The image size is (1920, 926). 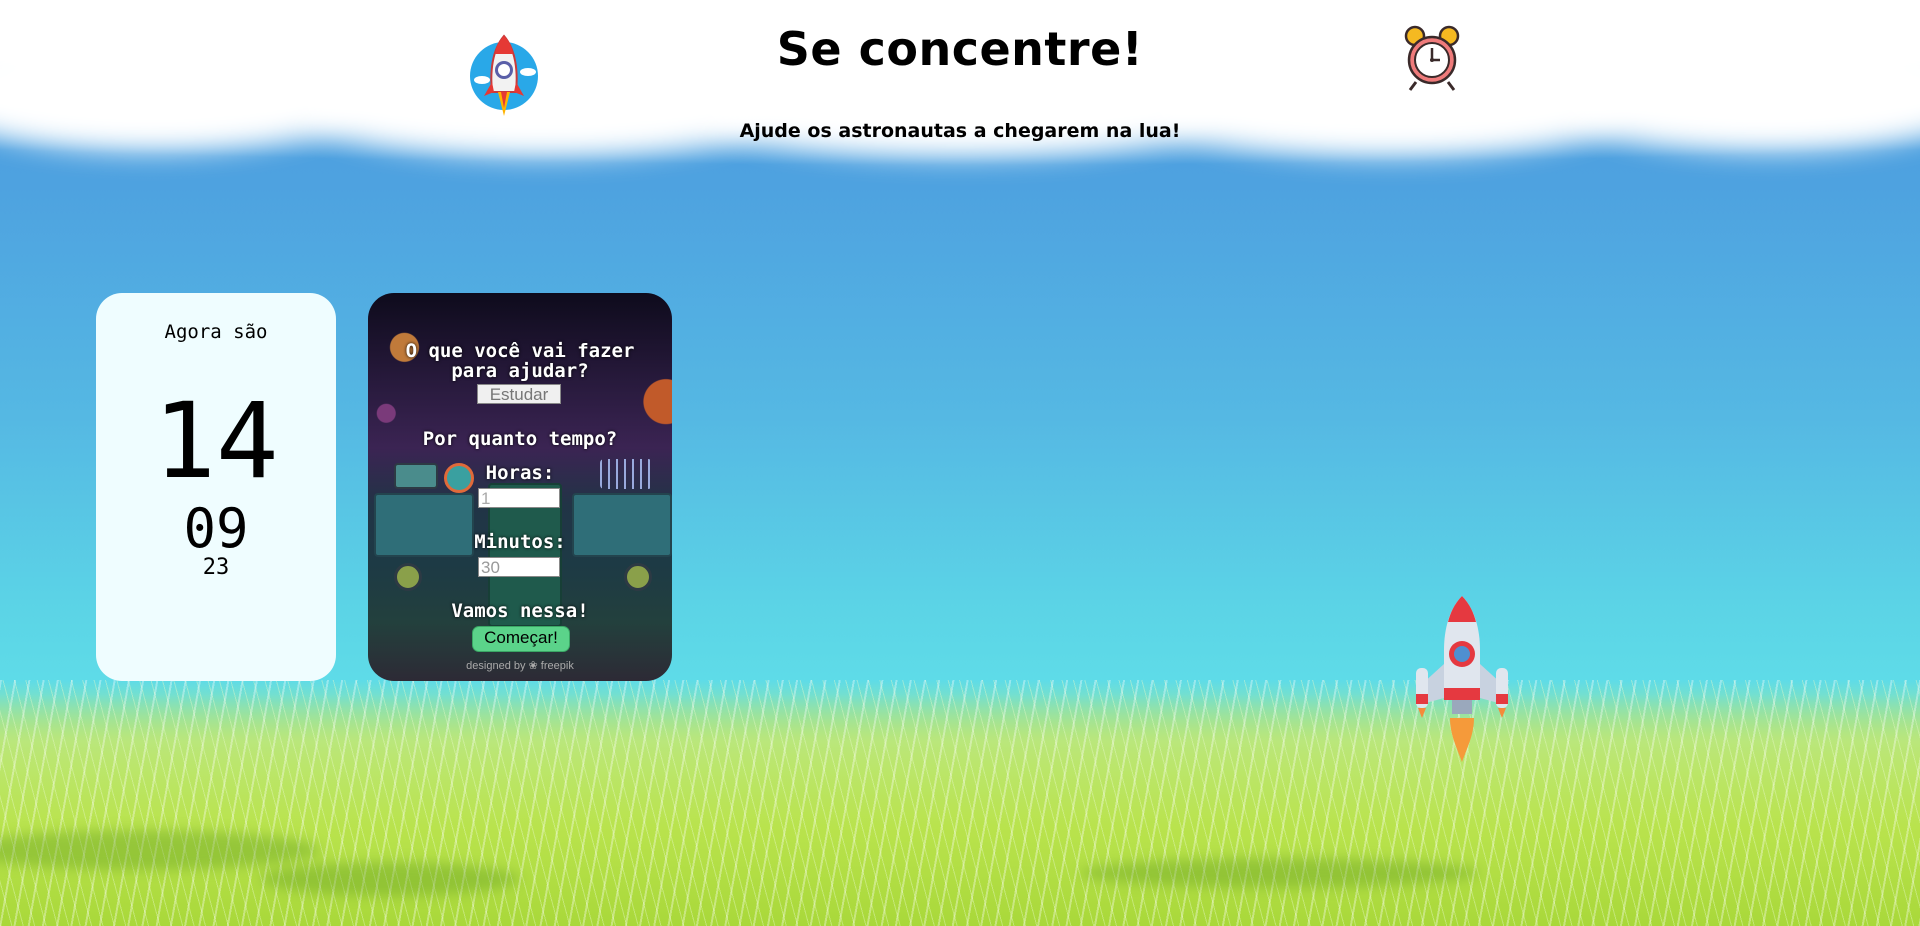 What do you see at coordinates (1462, 679) in the screenshot?
I see `rocket-icon` at bounding box center [1462, 679].